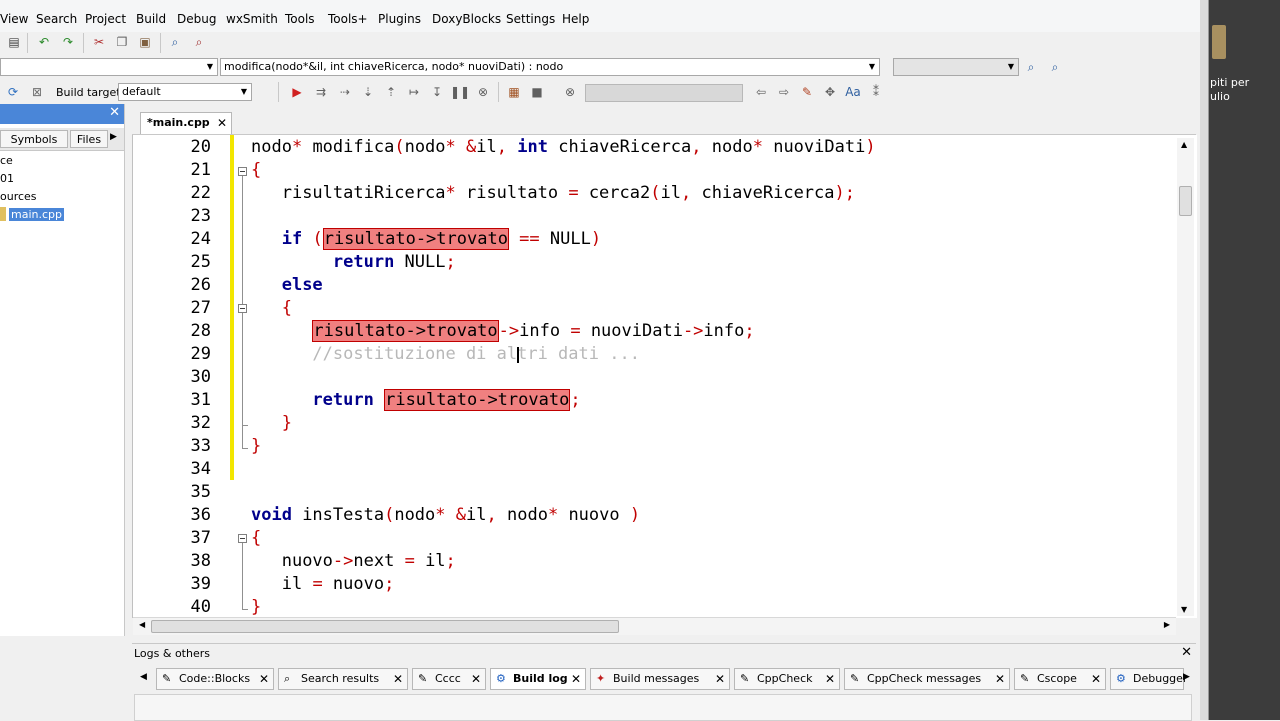 This screenshot has height=721, width=1280. What do you see at coordinates (44, 42) in the screenshot?
I see `undo-icon: ↶` at bounding box center [44, 42].